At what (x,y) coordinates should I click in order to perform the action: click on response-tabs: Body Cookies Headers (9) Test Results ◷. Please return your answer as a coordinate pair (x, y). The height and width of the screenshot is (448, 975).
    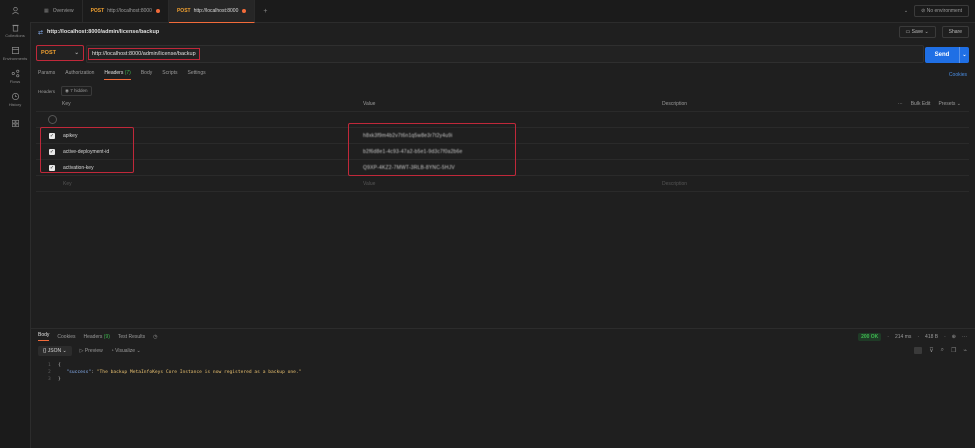
    Looking at the image, I should click on (98, 336).